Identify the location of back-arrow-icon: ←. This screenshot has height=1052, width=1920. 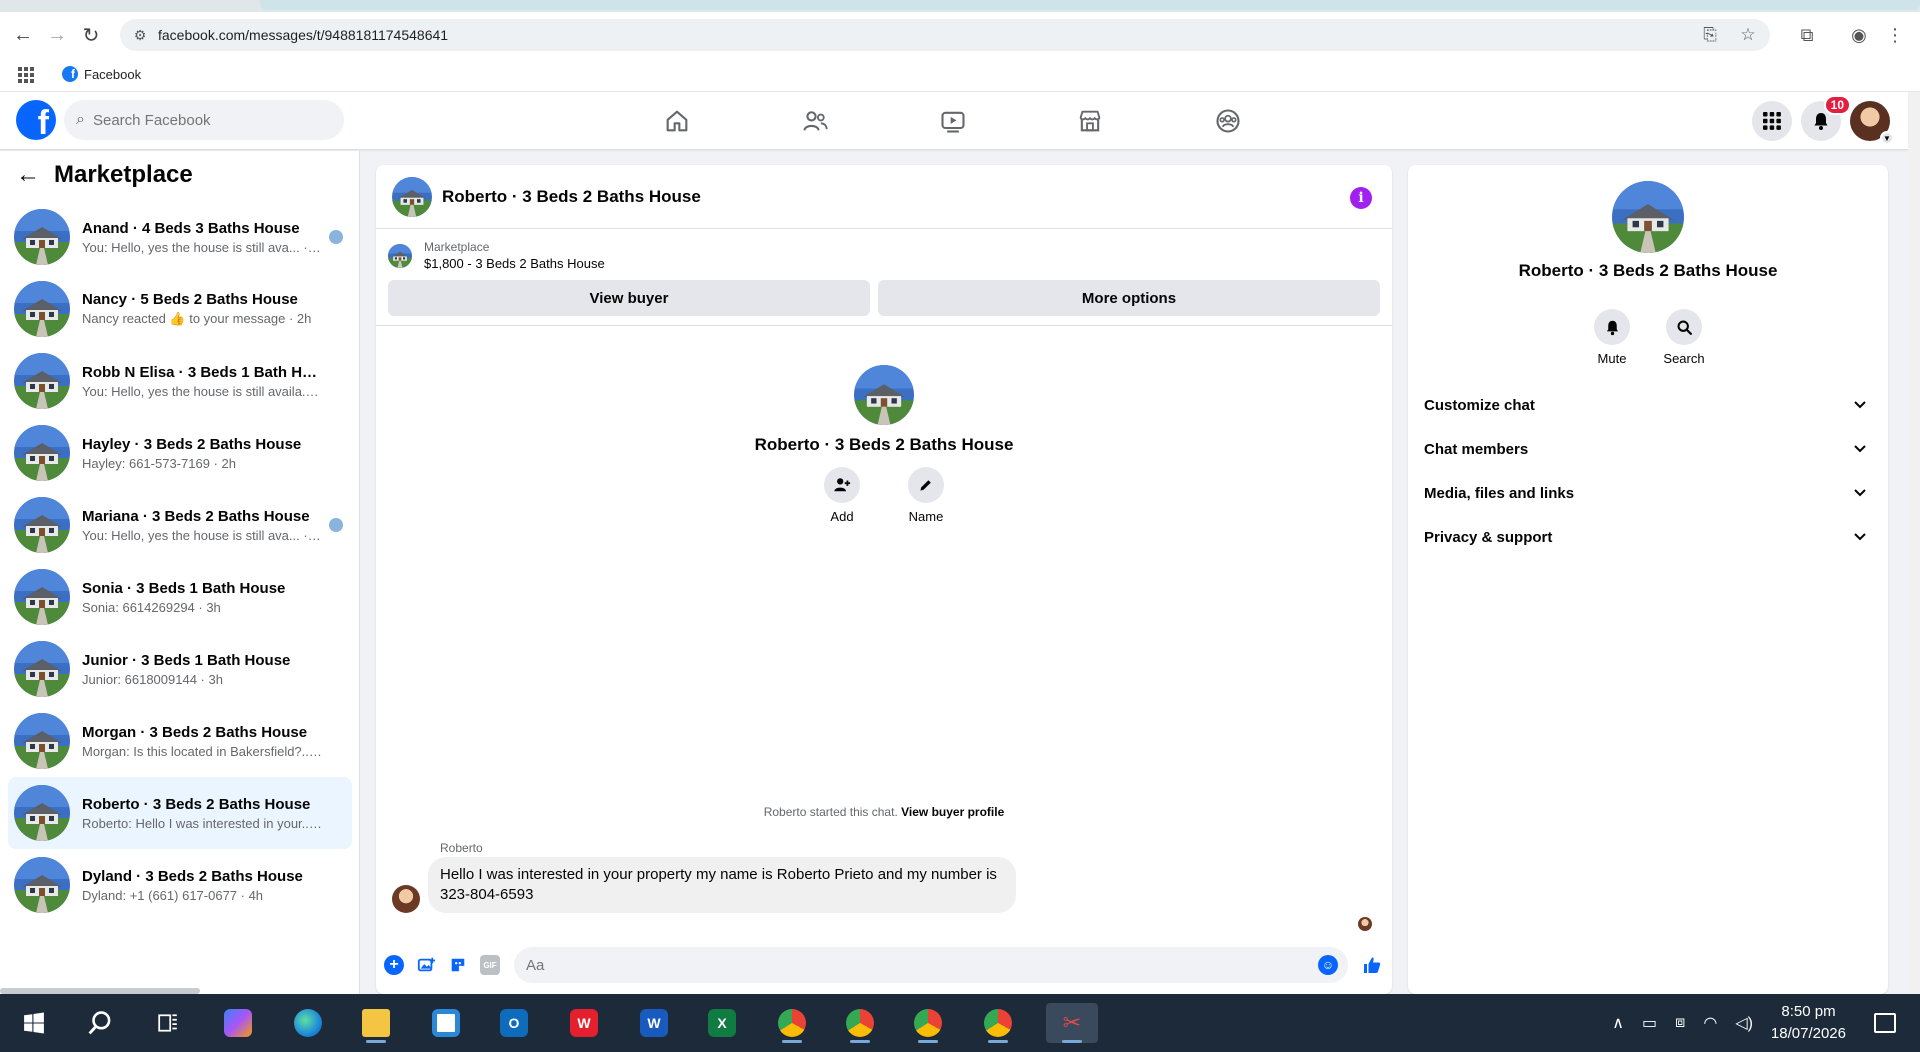
(28, 175).